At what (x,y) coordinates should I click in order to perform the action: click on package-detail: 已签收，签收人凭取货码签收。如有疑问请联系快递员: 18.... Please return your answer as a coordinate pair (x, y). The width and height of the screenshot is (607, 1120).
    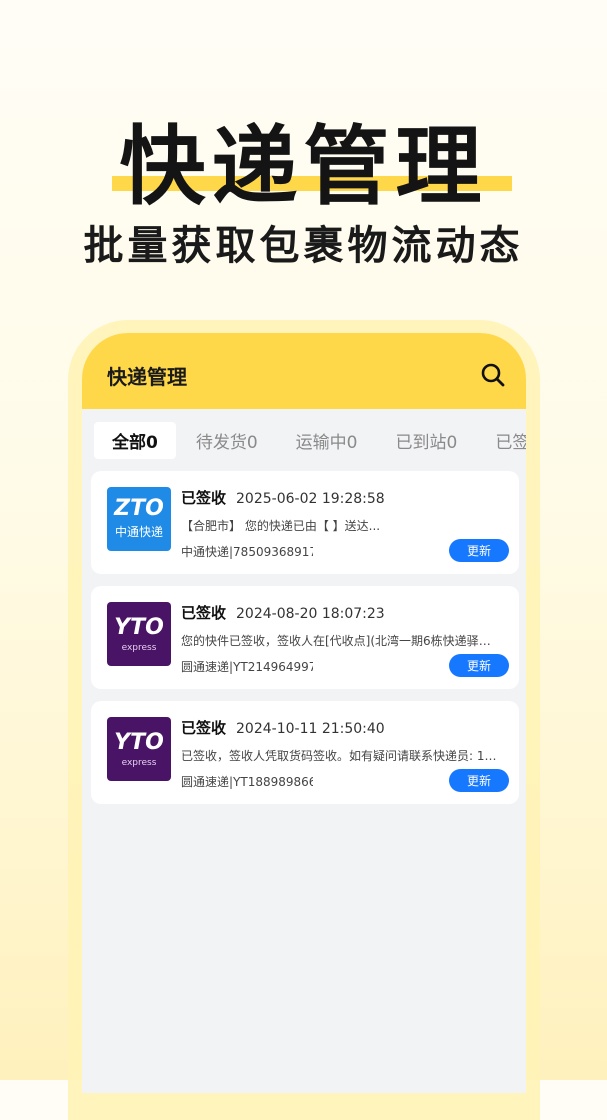
    Looking at the image, I should click on (341, 756).